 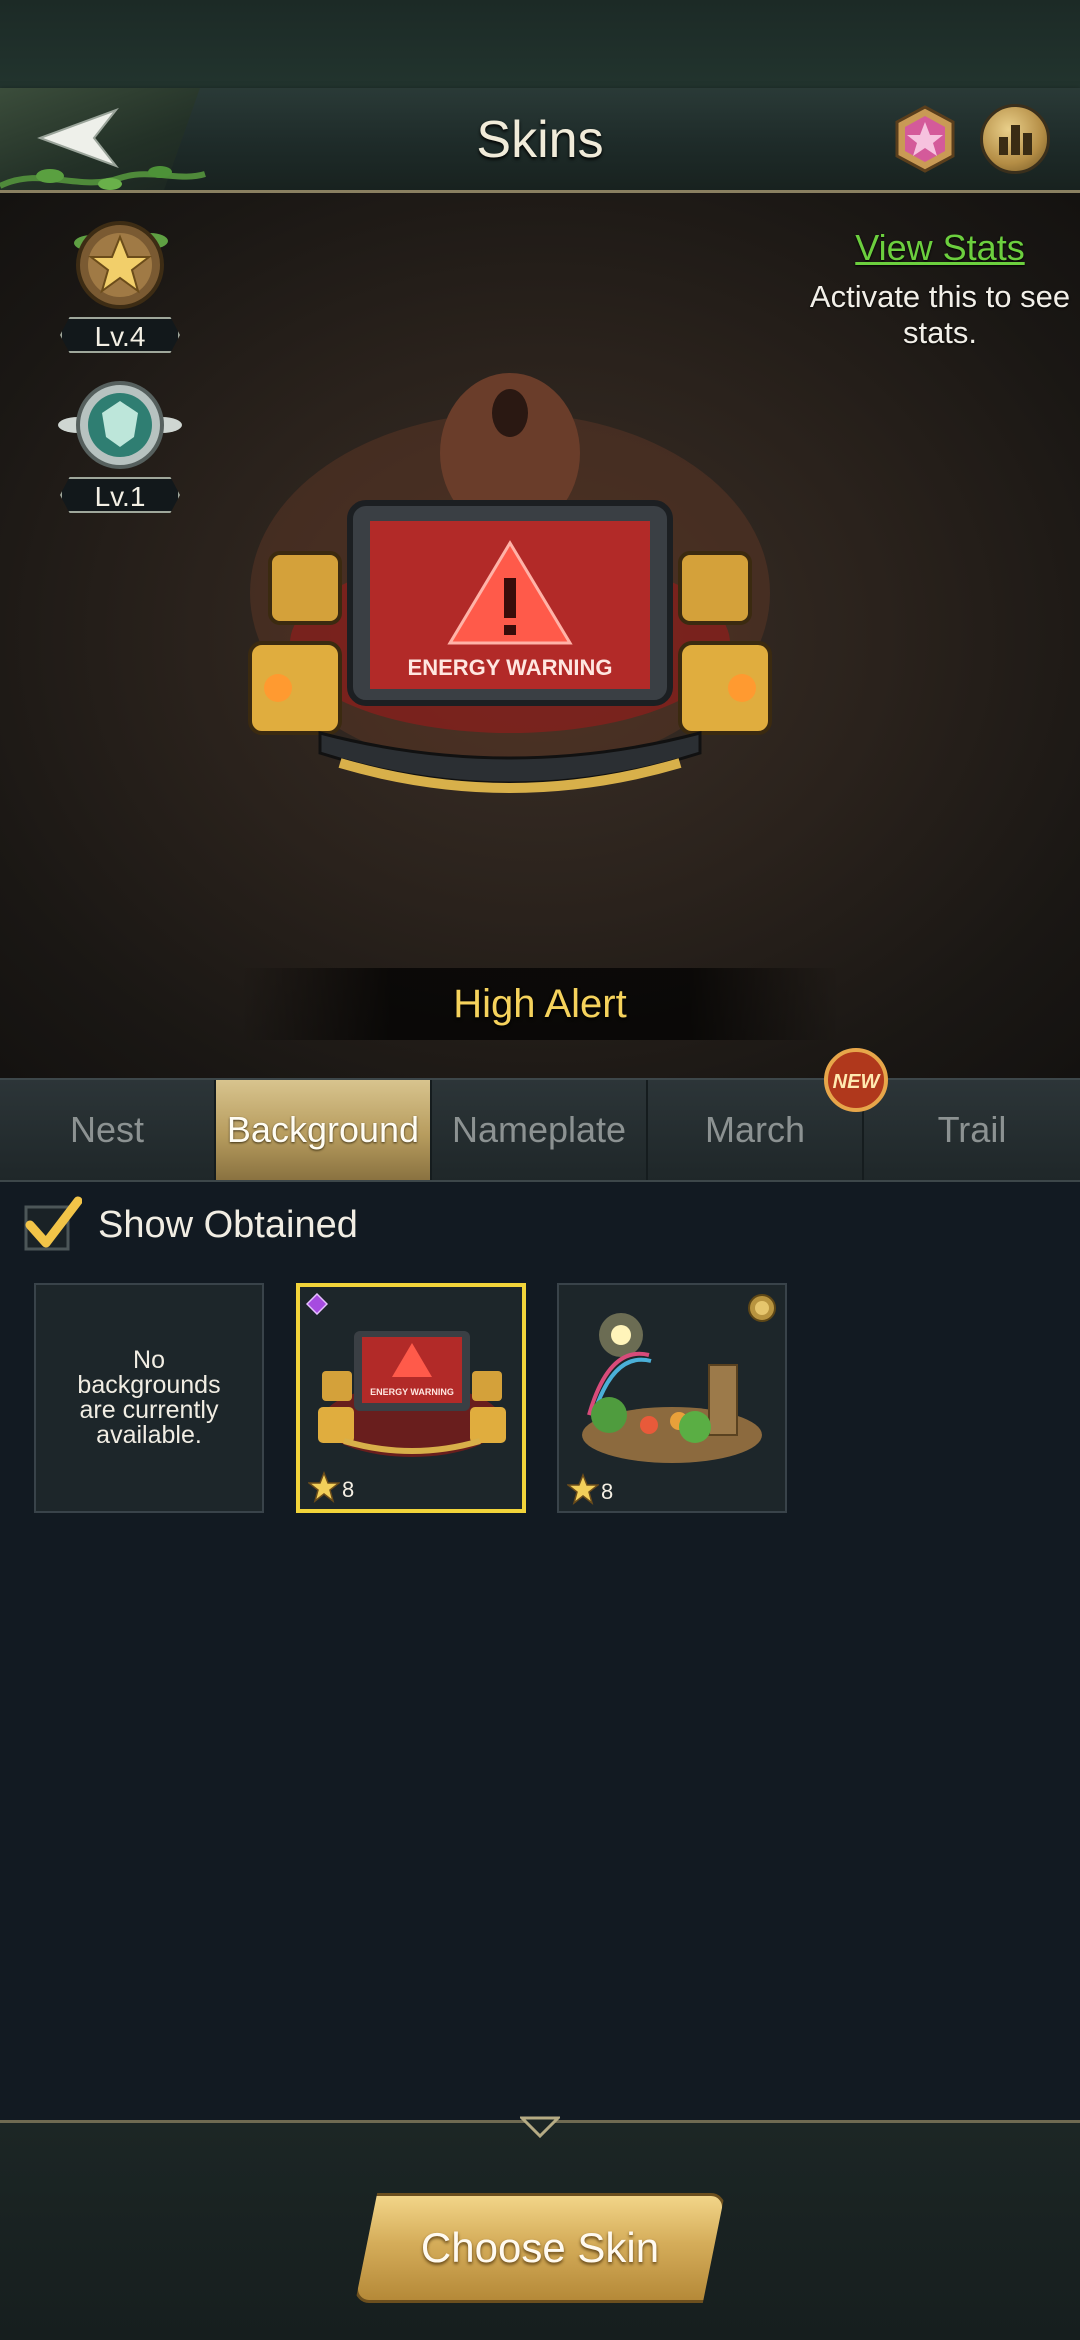 I want to click on skin-artwork: ENERGY WARNING, so click(x=510, y=583).